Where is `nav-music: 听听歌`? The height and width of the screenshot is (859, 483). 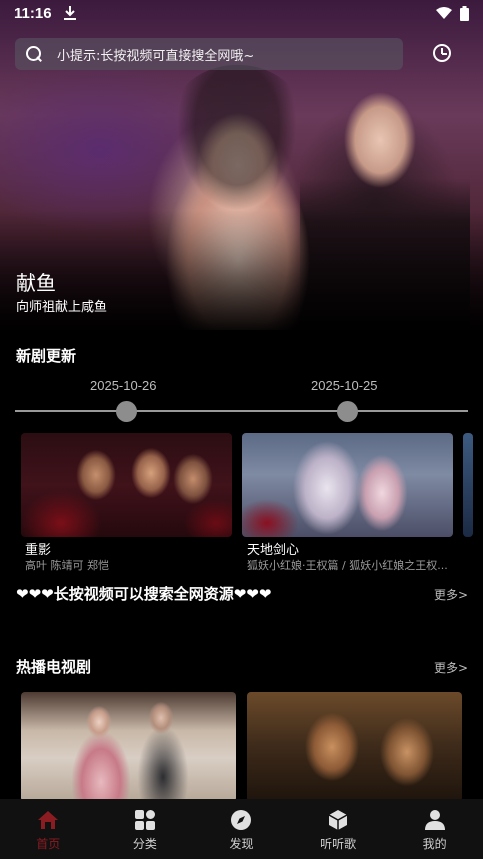 nav-music: 听听歌 is located at coordinates (338, 829).